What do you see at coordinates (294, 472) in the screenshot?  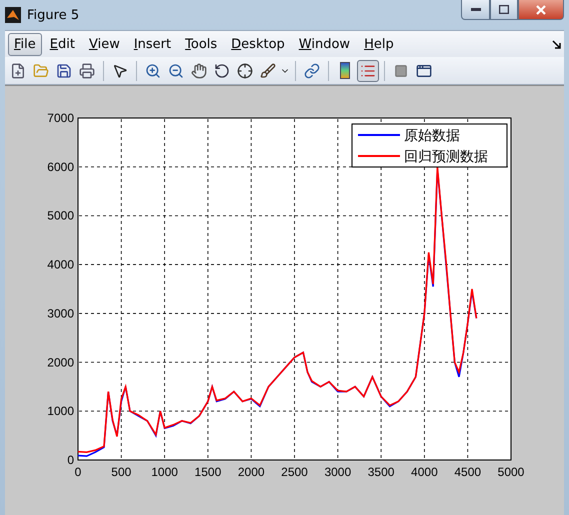 I see `tick-label: 2500` at bounding box center [294, 472].